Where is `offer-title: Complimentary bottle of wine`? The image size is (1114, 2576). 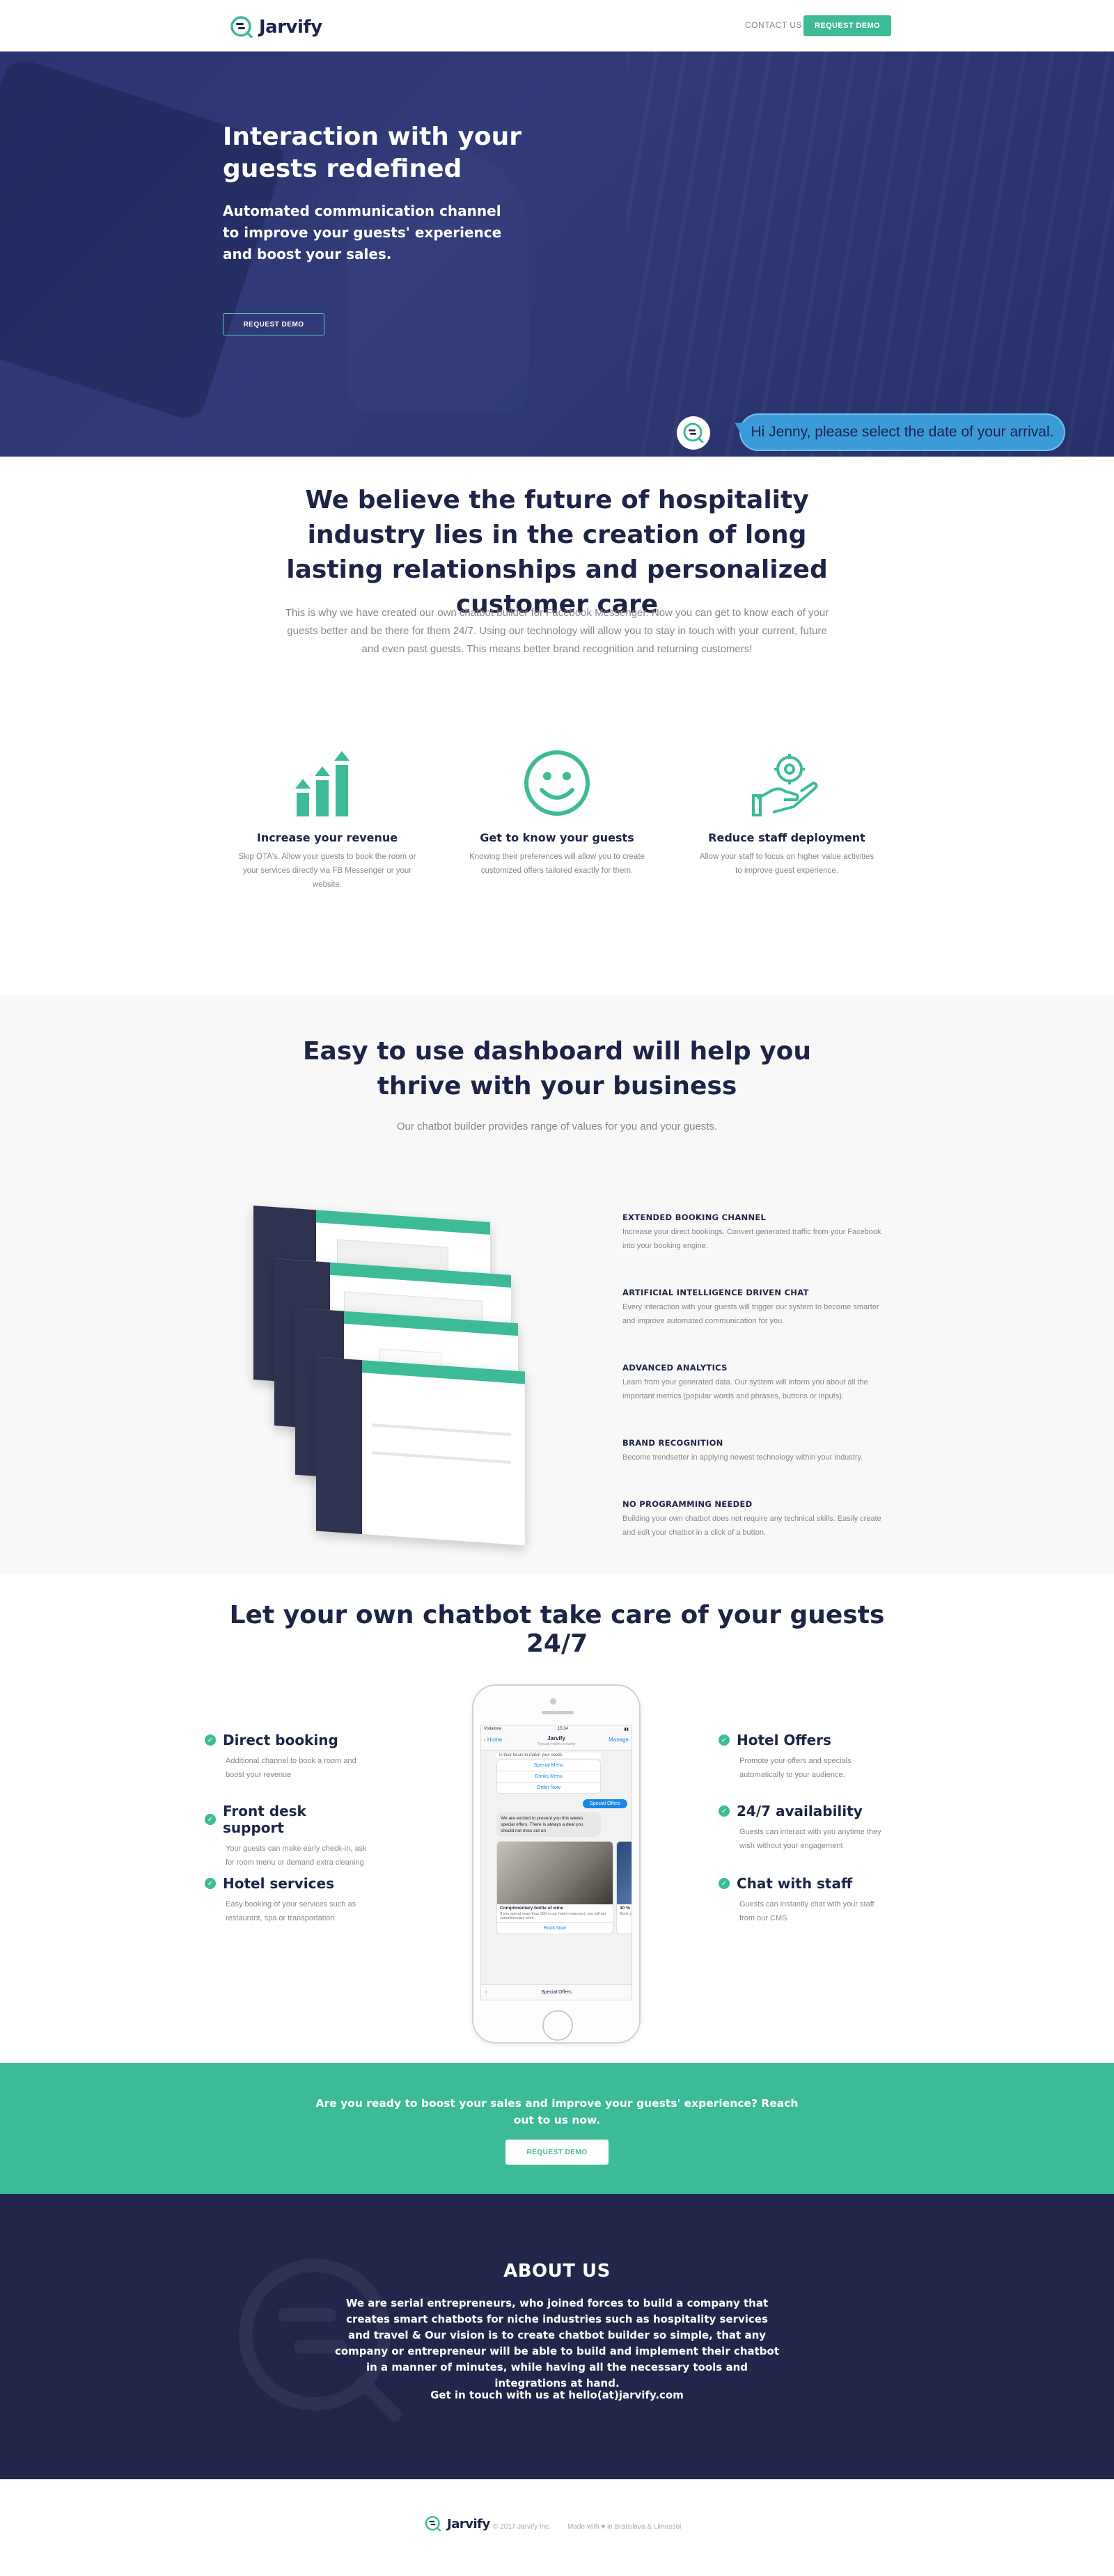 offer-title: Complimentary bottle of wine is located at coordinates (532, 1908).